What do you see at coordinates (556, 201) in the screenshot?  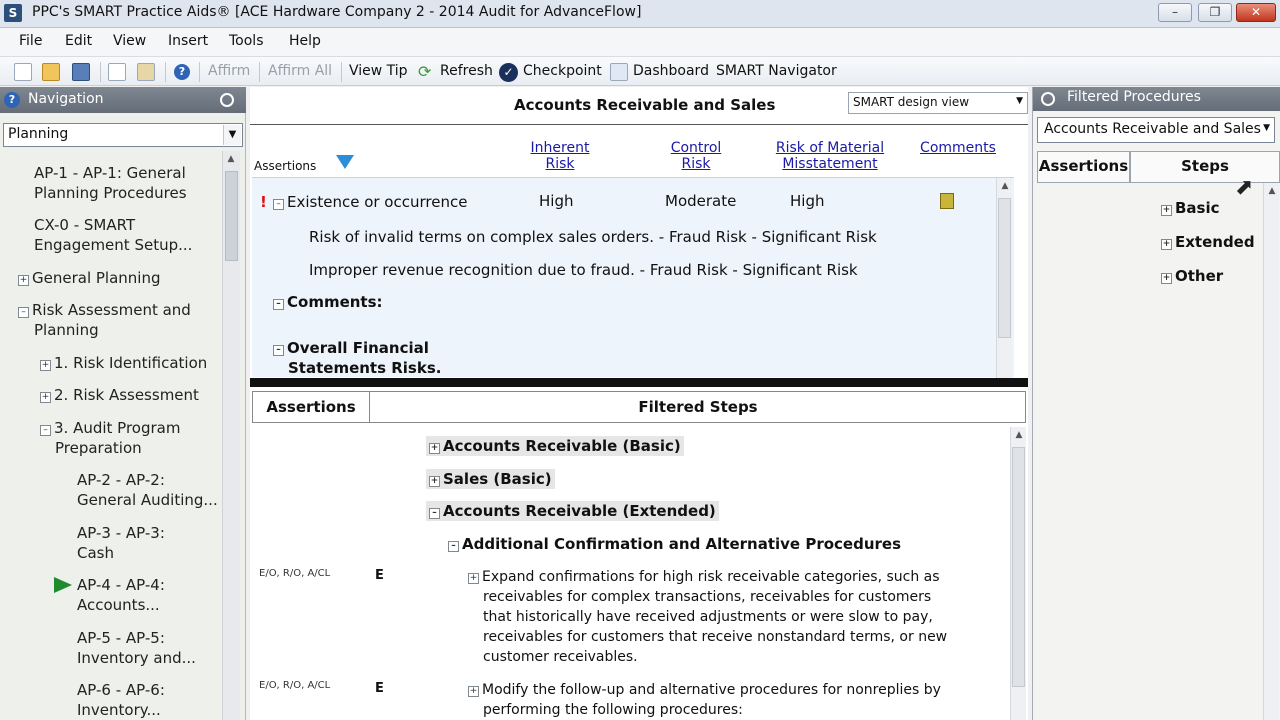 I see `inherent-risk-value: High` at bounding box center [556, 201].